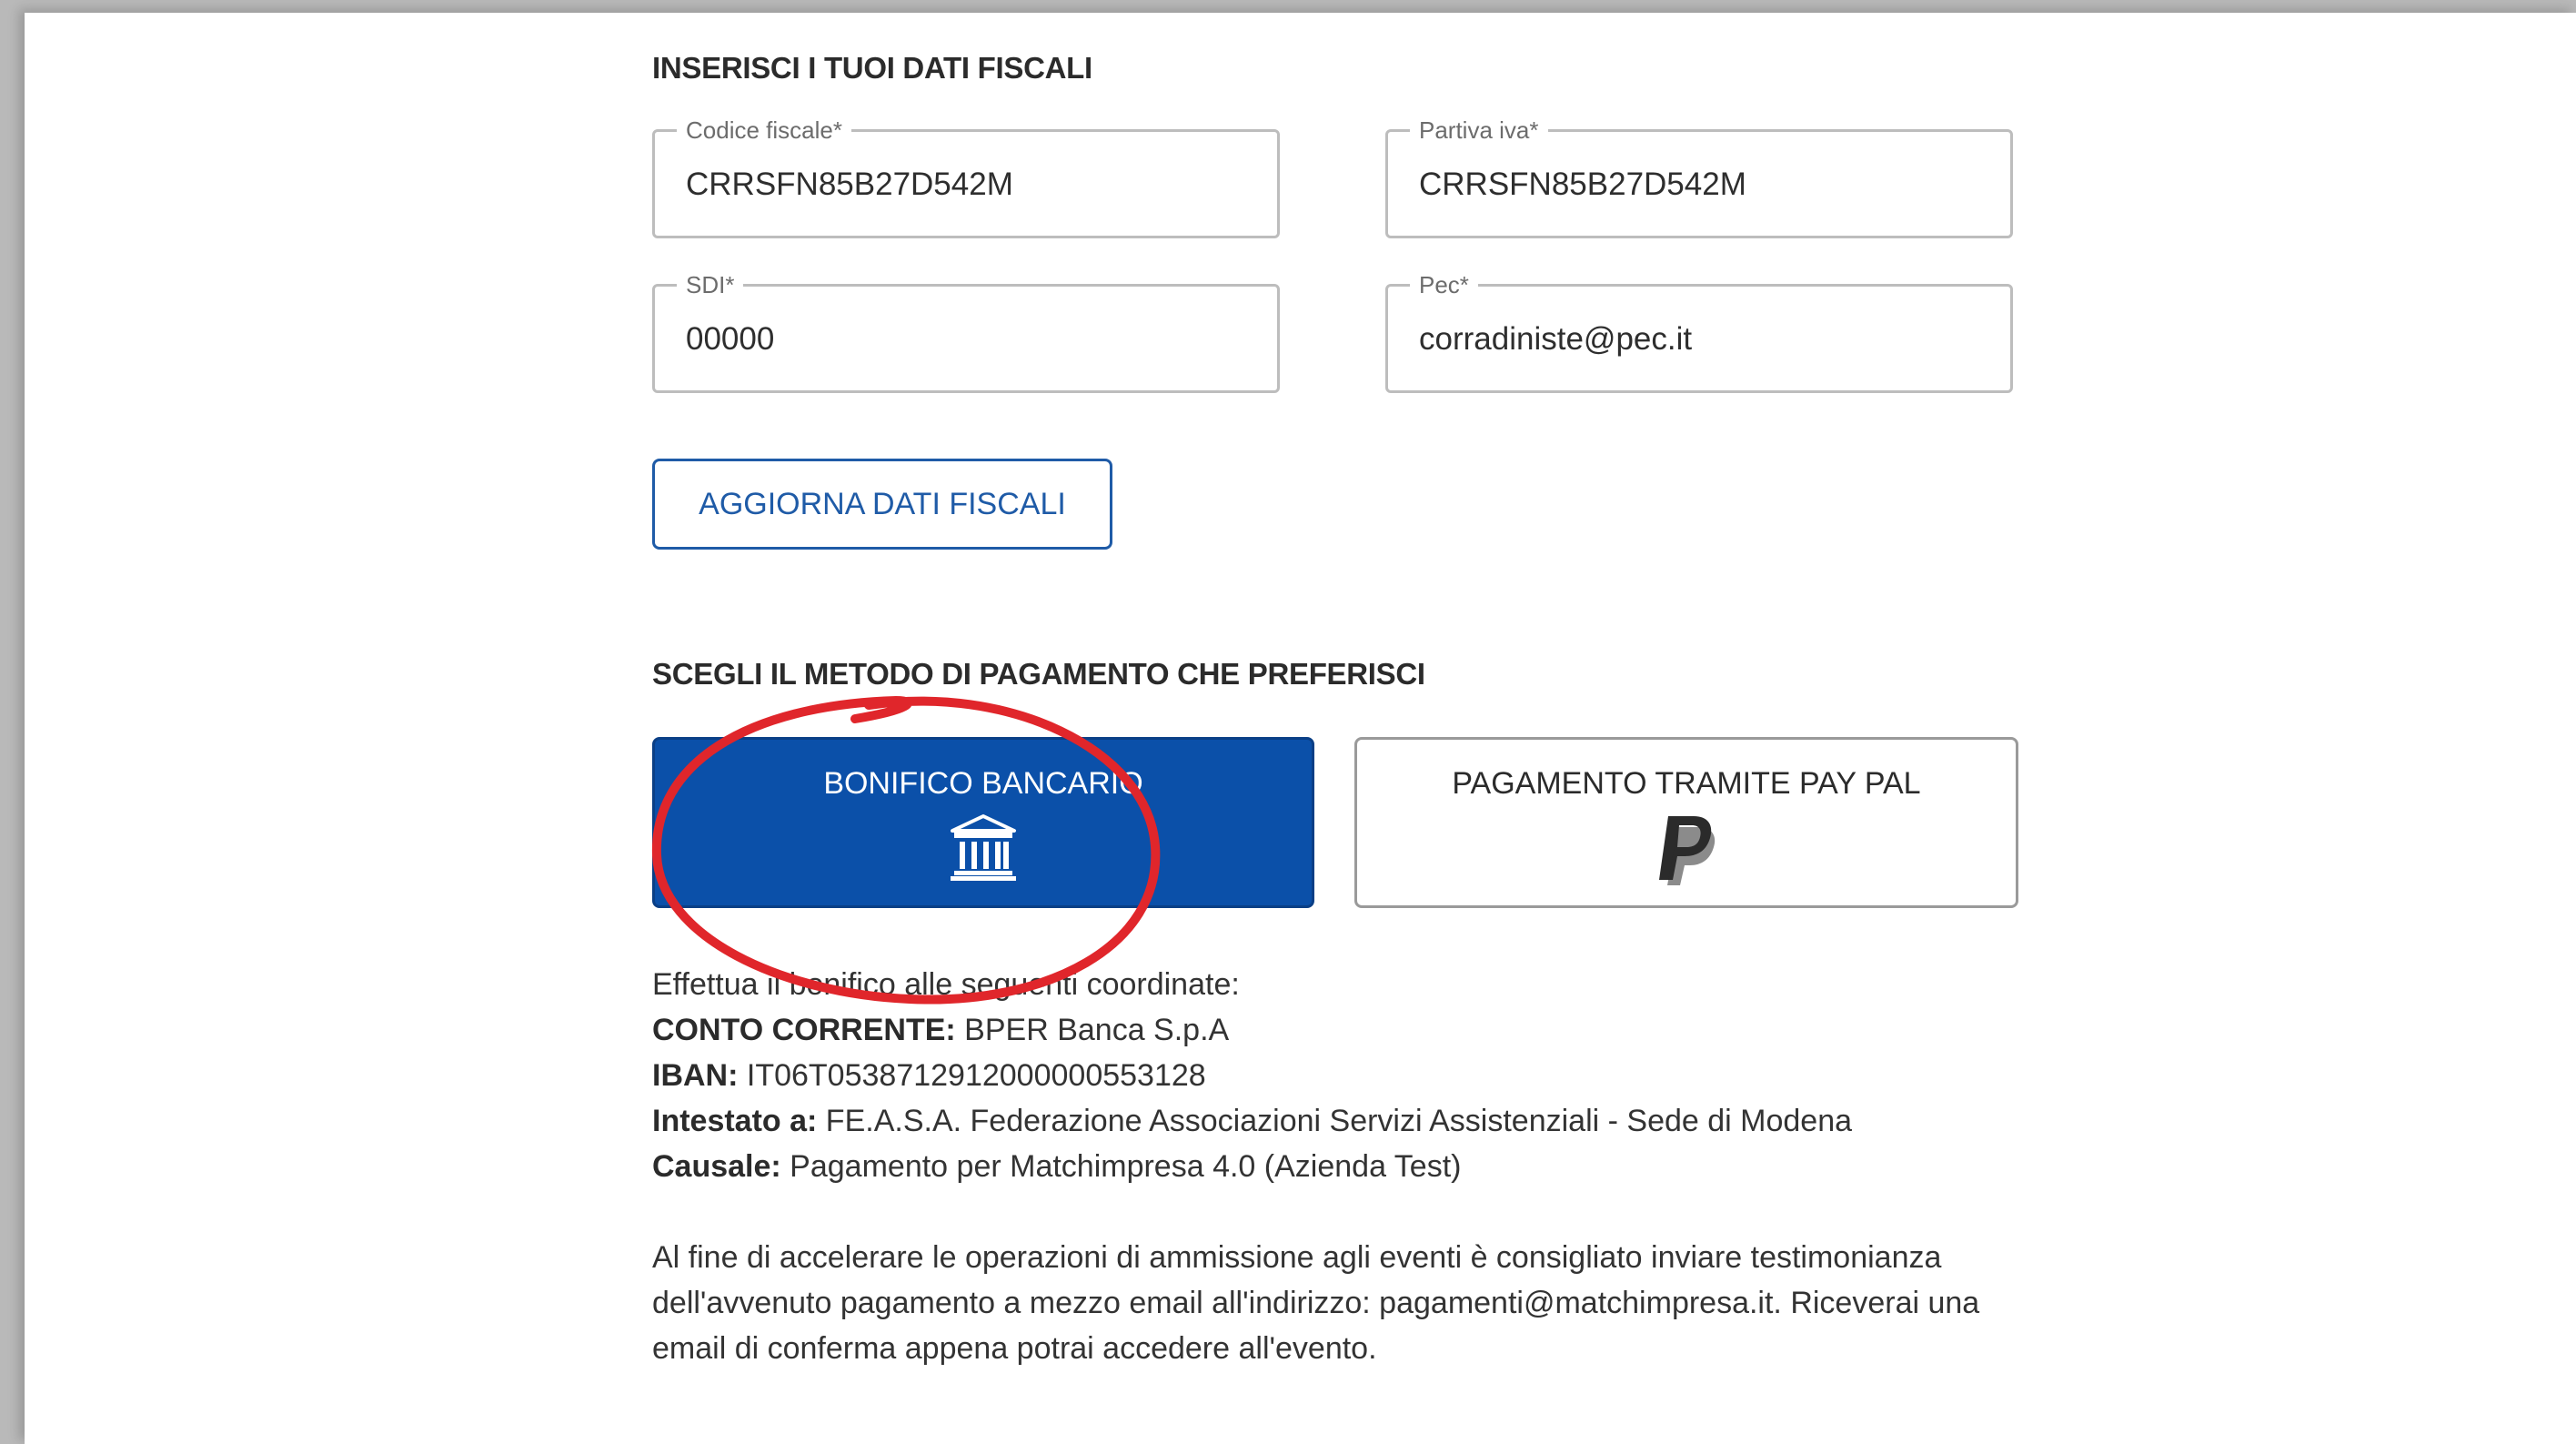  Describe the element at coordinates (1092, 1030) in the screenshot. I see `conto-corrente-value: BPER Banca S.p.A` at that location.